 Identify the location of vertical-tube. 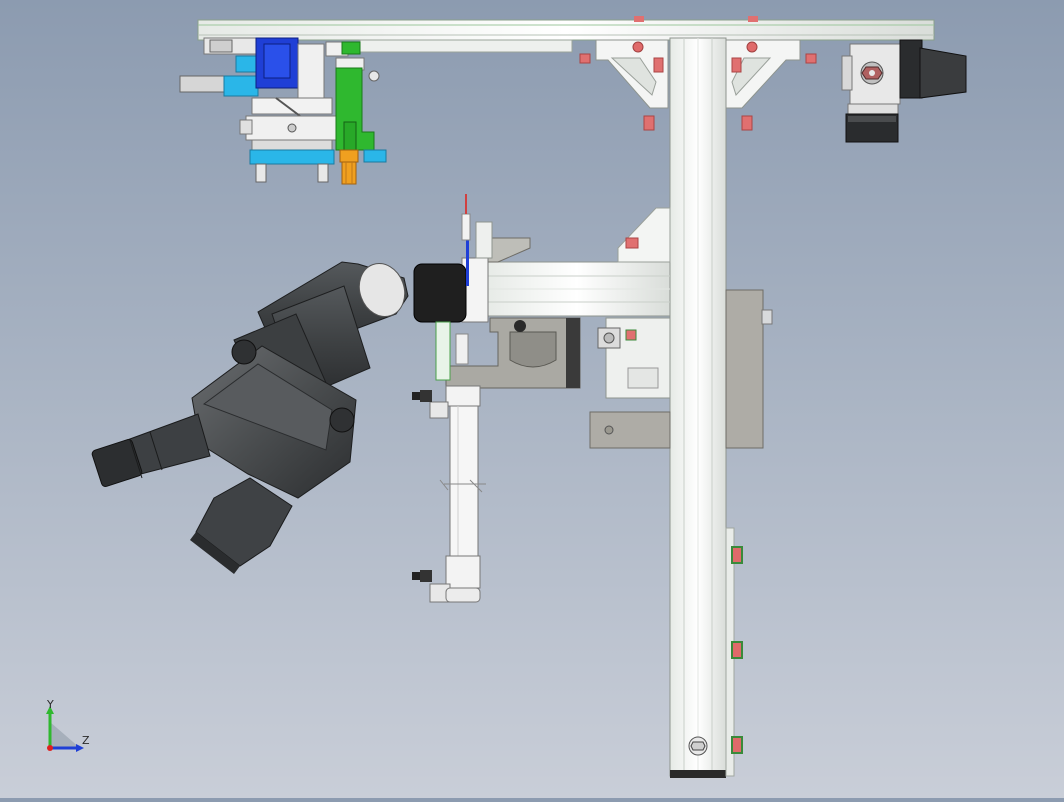
(449, 494).